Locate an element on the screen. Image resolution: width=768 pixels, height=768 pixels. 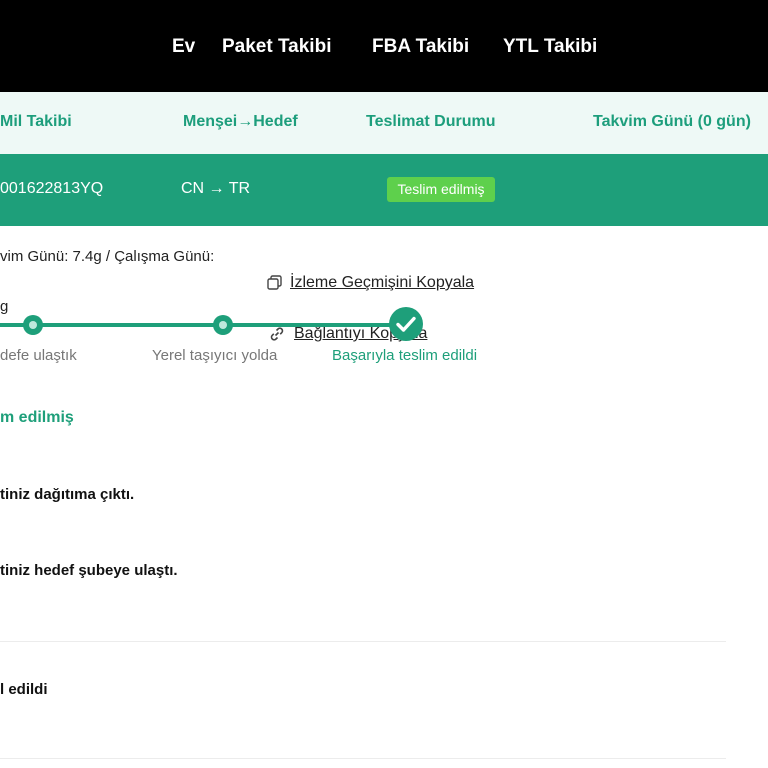
step-label-delivered: Başarıyla teslim edildi is located at coordinates (405, 355).